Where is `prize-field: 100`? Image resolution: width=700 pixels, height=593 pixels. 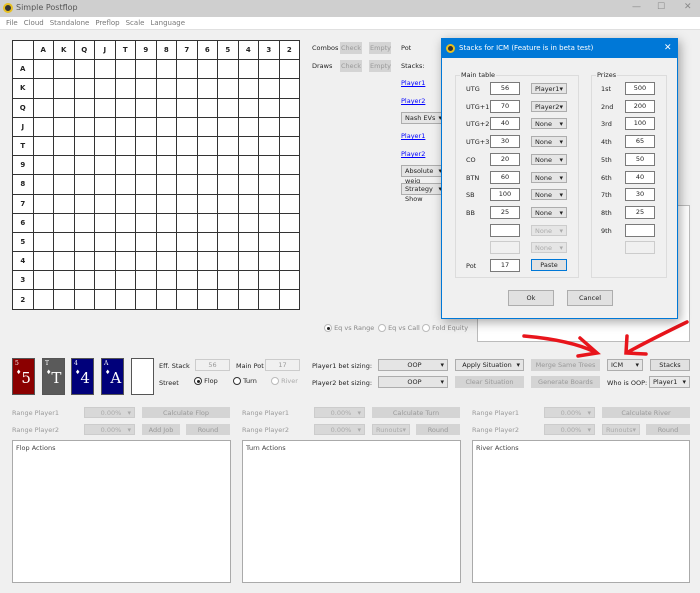
prize-field: 100 is located at coordinates (640, 124).